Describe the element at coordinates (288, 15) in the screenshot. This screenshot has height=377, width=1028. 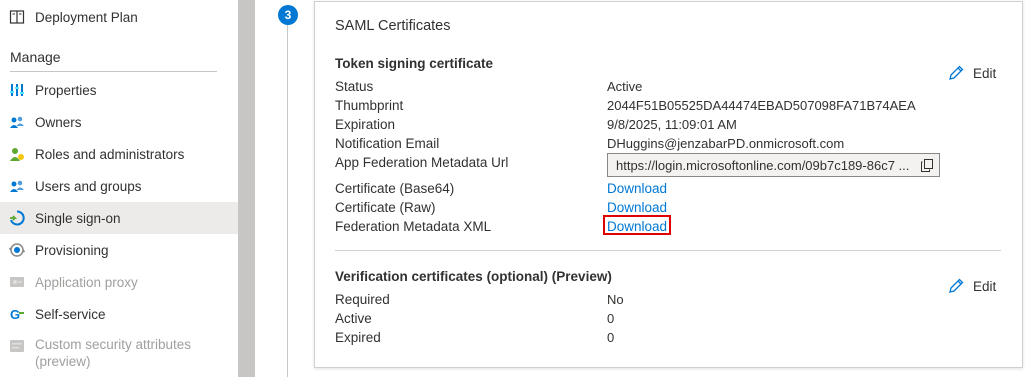
I see `step-number-badge: 3` at that location.